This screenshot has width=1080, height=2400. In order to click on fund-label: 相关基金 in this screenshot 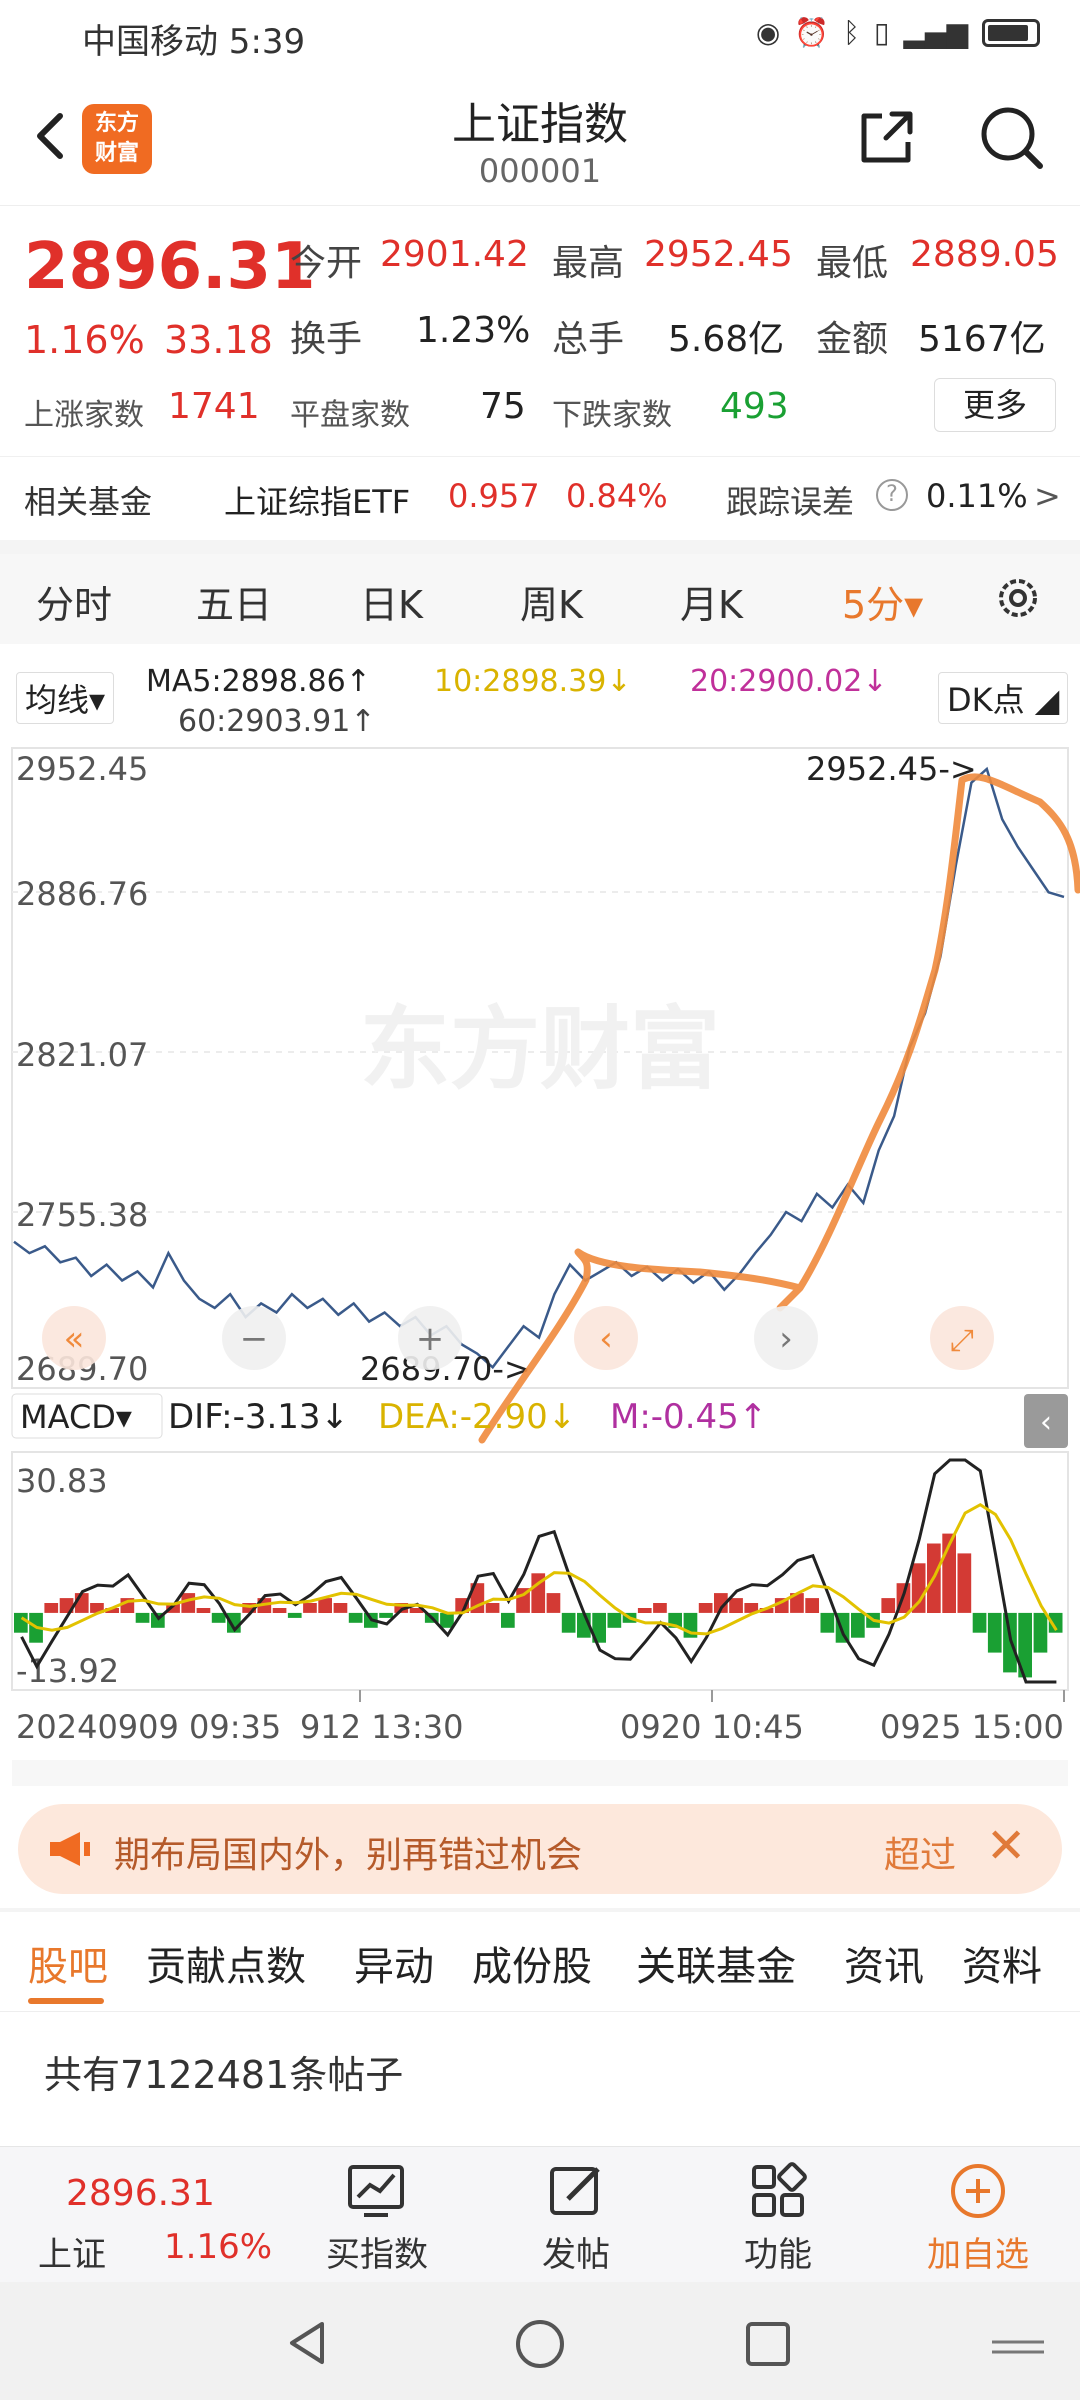, I will do `click(88, 502)`.